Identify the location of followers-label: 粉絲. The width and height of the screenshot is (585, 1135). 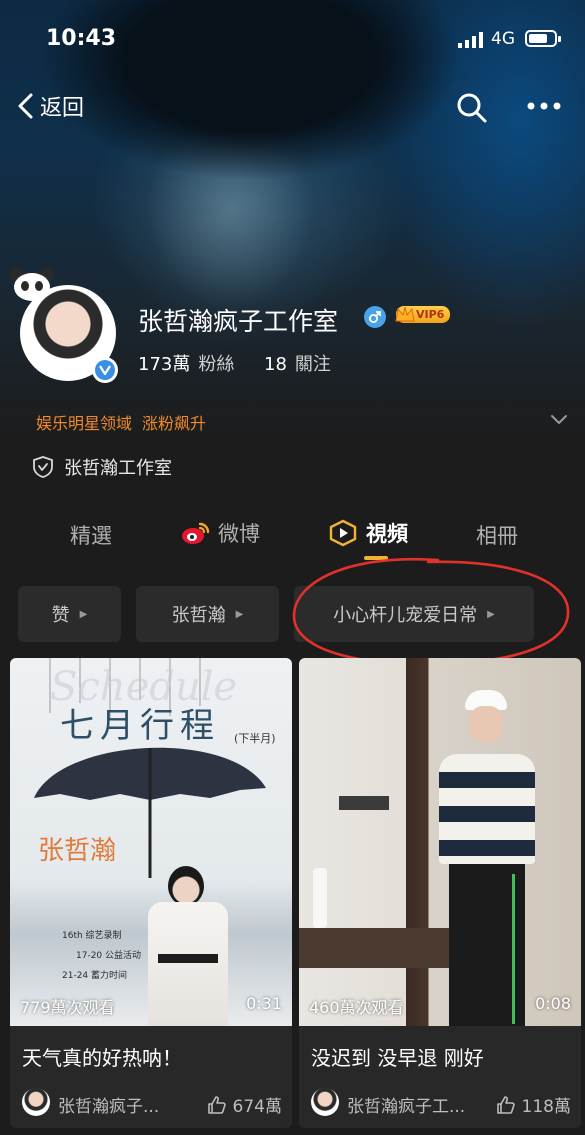
(216, 364).